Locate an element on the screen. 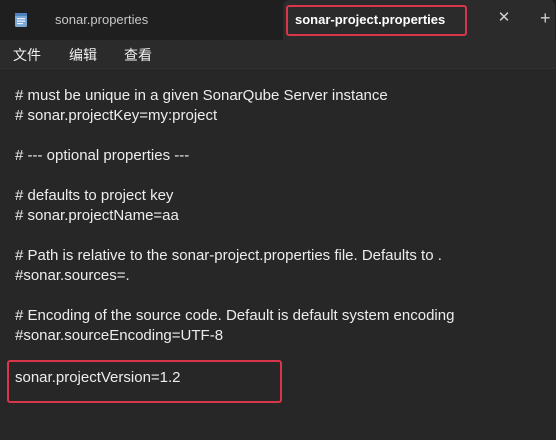  notepad-file-icon is located at coordinates (21, 20).